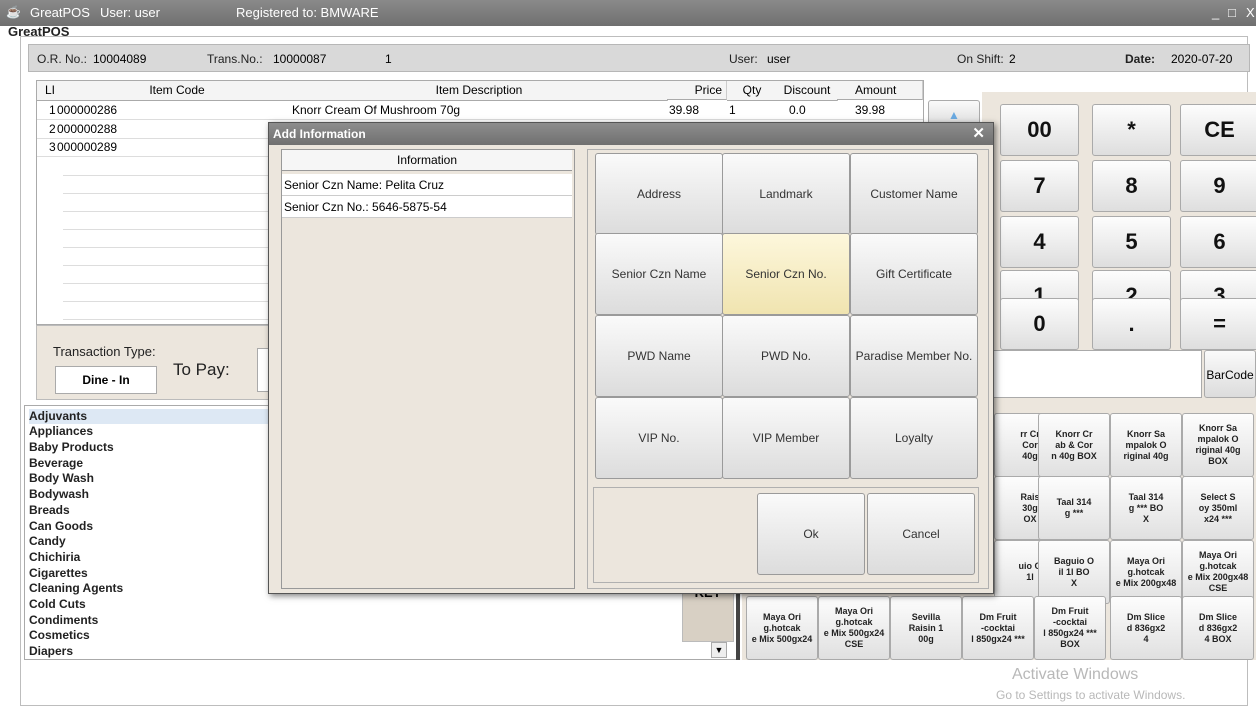 Image resolution: width=1256 pixels, height=706 pixels. What do you see at coordinates (1250, 12) in the screenshot?
I see `close-button: X` at bounding box center [1250, 12].